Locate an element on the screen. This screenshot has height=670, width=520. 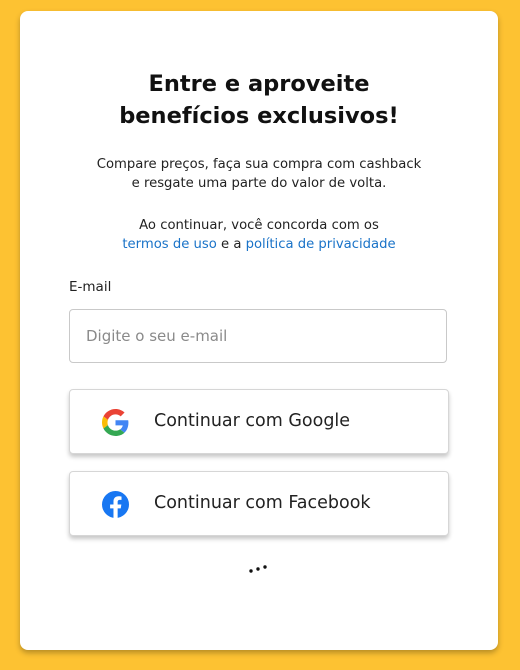
terms-conjunction: e a is located at coordinates (231, 244).